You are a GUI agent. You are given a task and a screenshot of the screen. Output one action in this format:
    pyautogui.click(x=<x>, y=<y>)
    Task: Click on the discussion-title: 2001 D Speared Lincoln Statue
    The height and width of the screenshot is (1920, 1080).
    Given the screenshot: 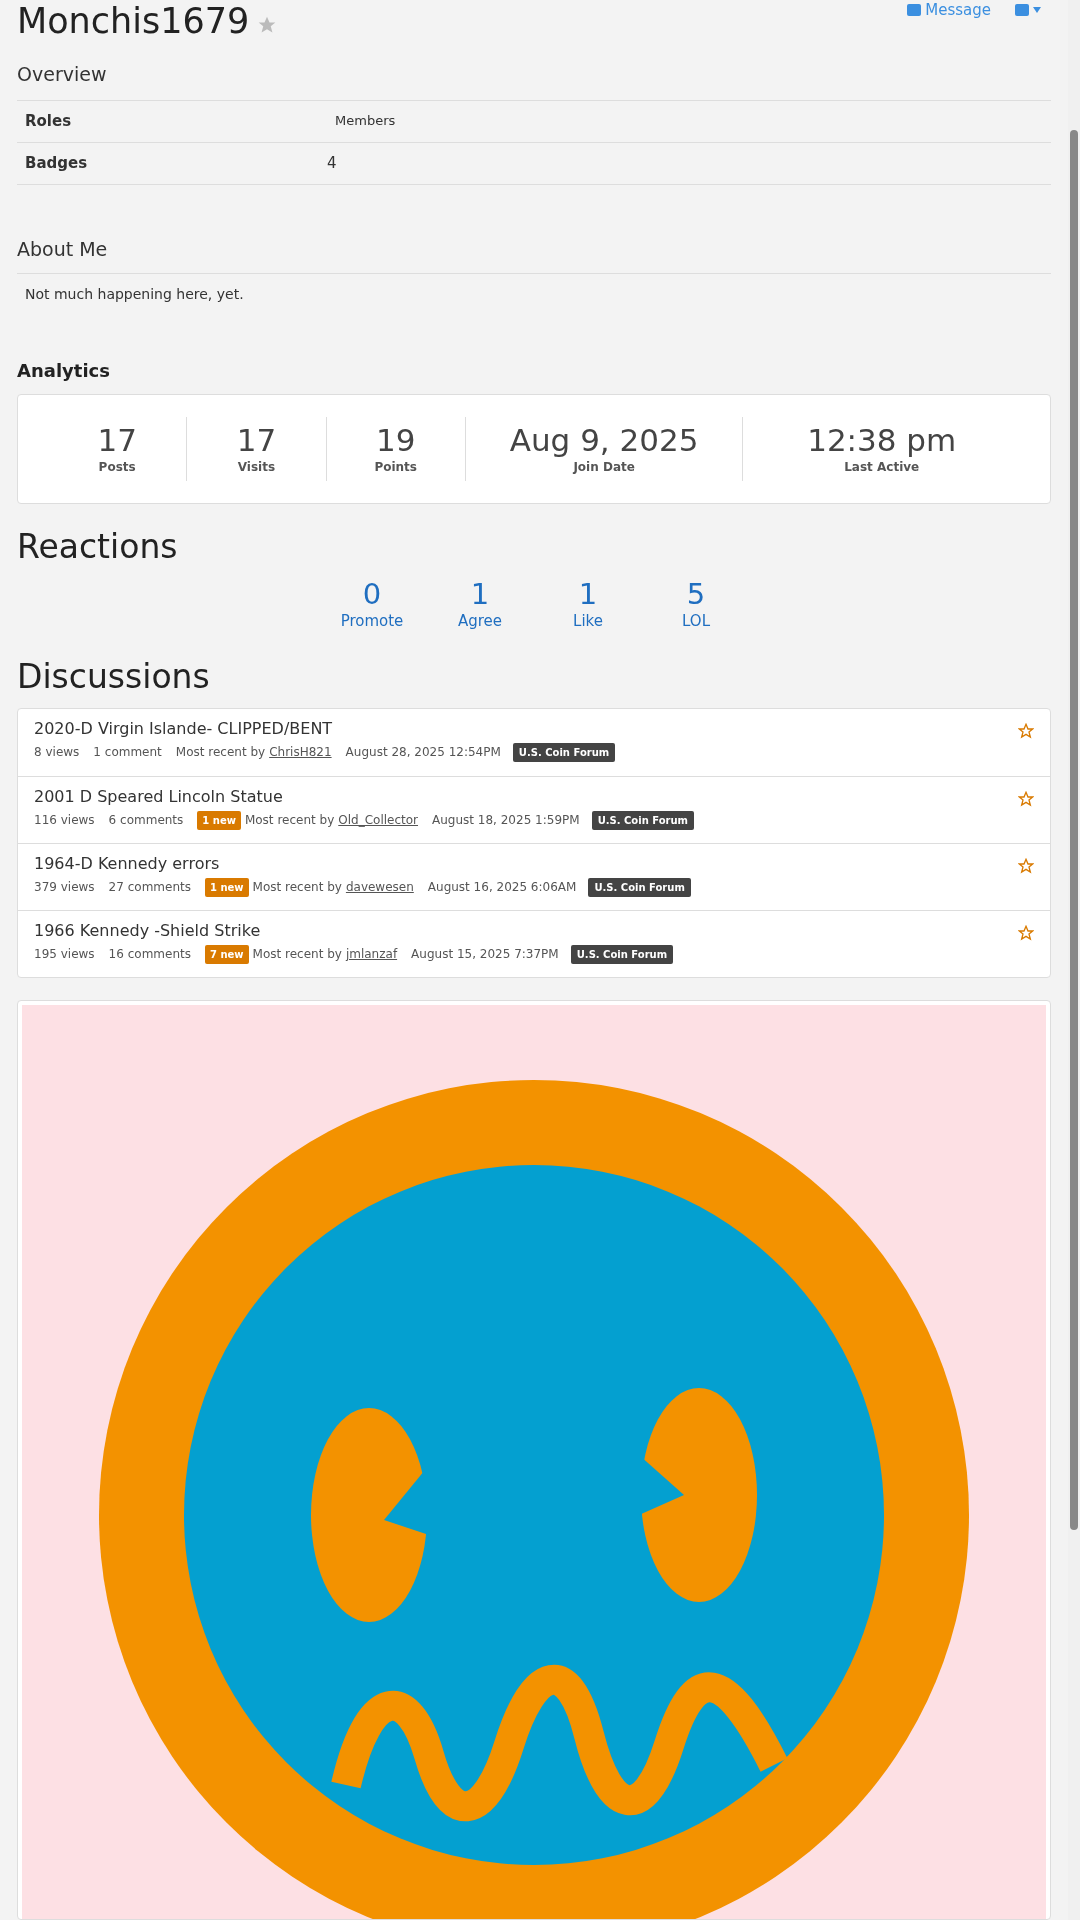 What is the action you would take?
    pyautogui.click(x=364, y=796)
    